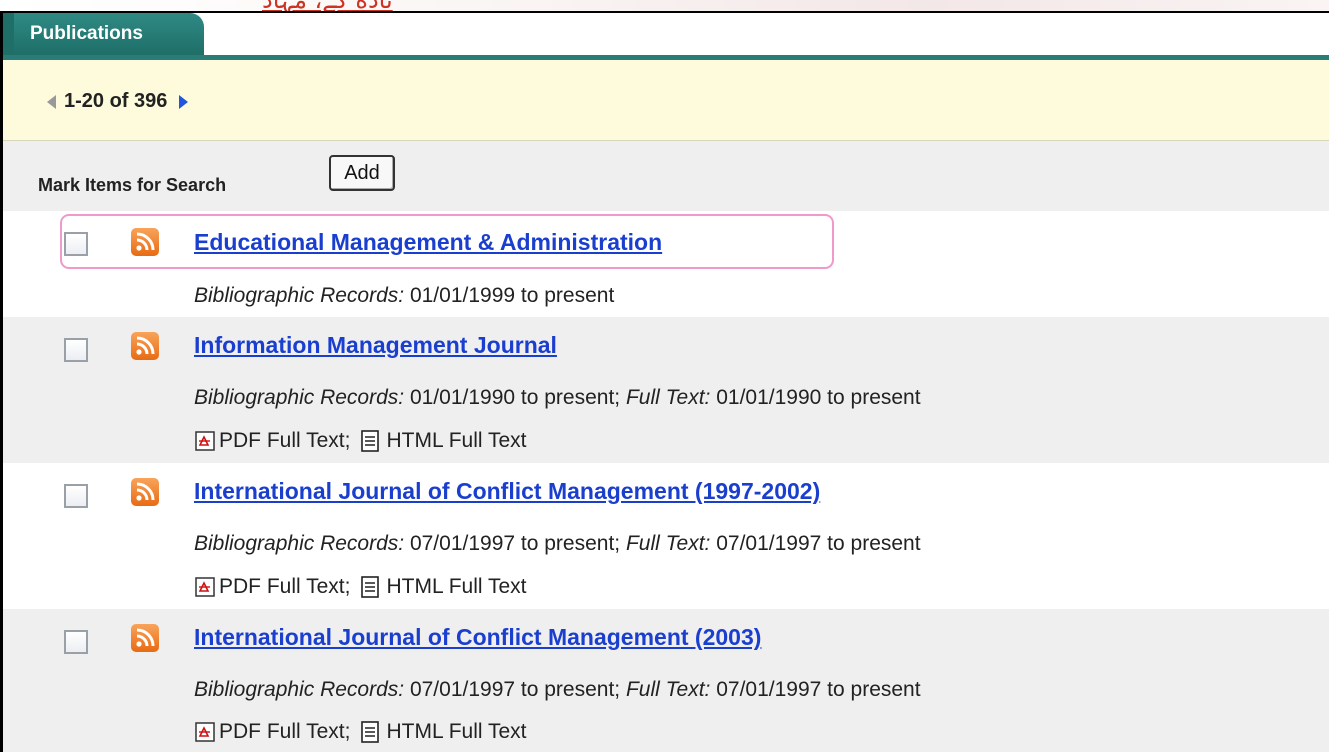 The image size is (1329, 752). What do you see at coordinates (132, 185) in the screenshot?
I see `mark-items-label: Mark Items for Search` at bounding box center [132, 185].